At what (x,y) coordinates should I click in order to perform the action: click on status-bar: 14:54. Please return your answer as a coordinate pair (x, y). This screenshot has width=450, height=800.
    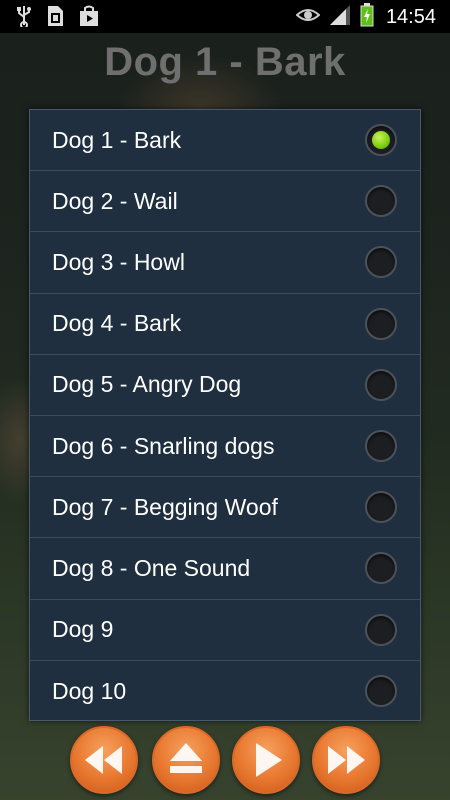
    Looking at the image, I should click on (225, 16).